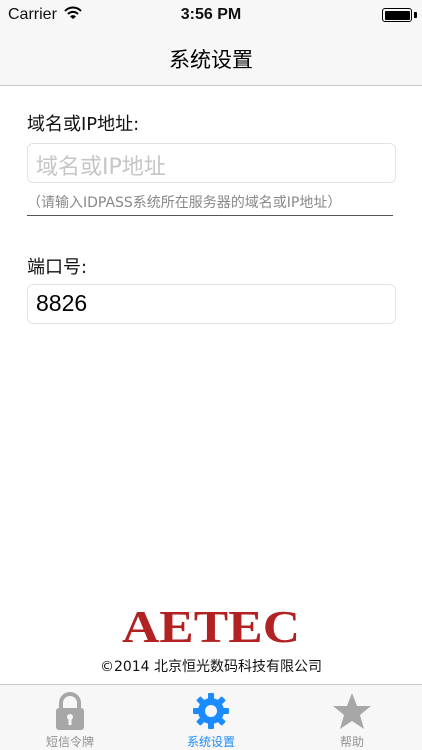 This screenshot has width=422, height=750. What do you see at coordinates (210, 204) in the screenshot?
I see `host-hint: （请输入IDPASS系统所在服务器的域名或IP地址）` at bounding box center [210, 204].